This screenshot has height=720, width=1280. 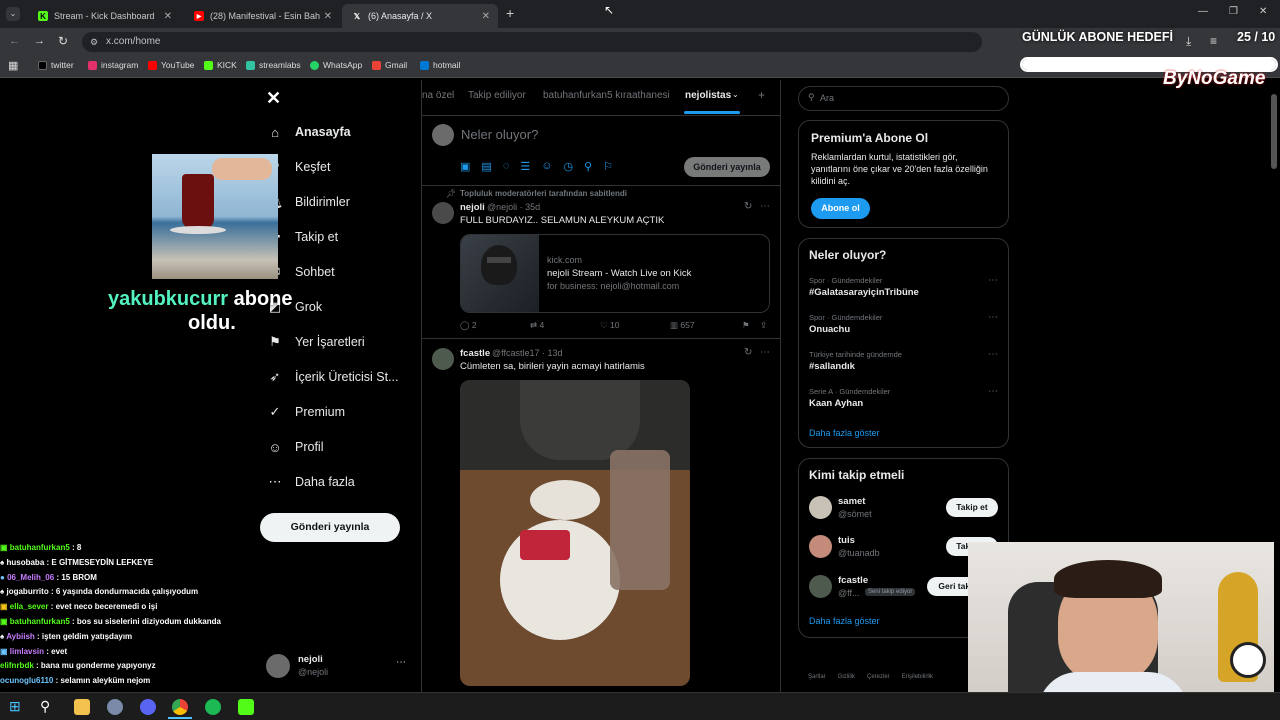 What do you see at coordinates (846, 677) in the screenshot?
I see `footer-link: Gizlilik` at bounding box center [846, 677].